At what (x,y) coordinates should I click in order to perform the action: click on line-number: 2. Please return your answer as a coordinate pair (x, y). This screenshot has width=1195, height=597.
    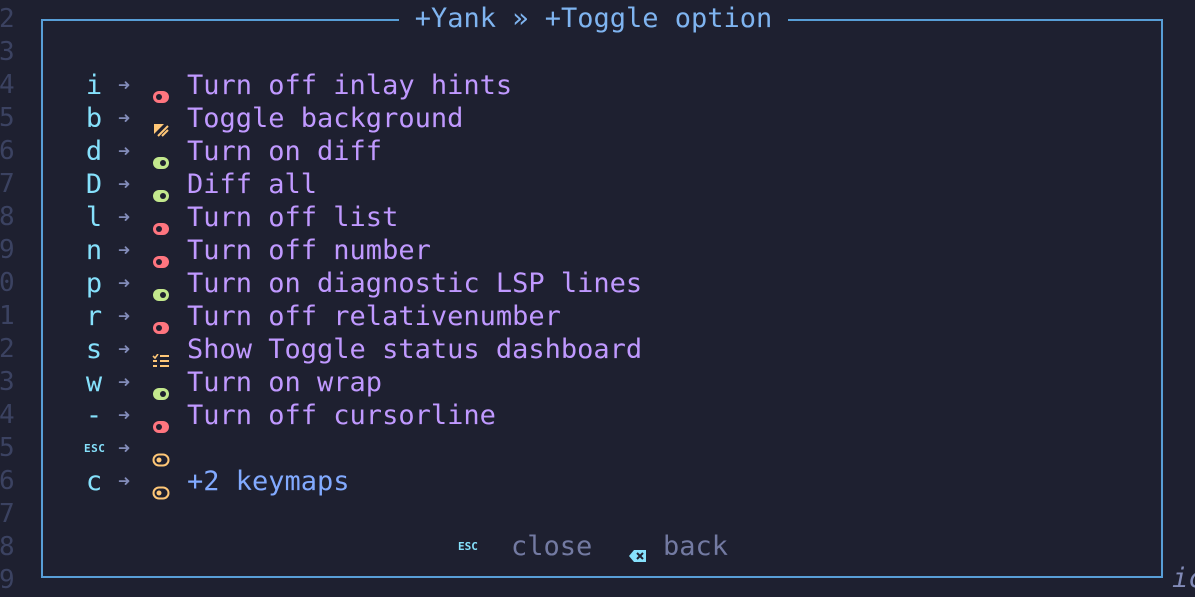
    Looking at the image, I should click on (7, 349).